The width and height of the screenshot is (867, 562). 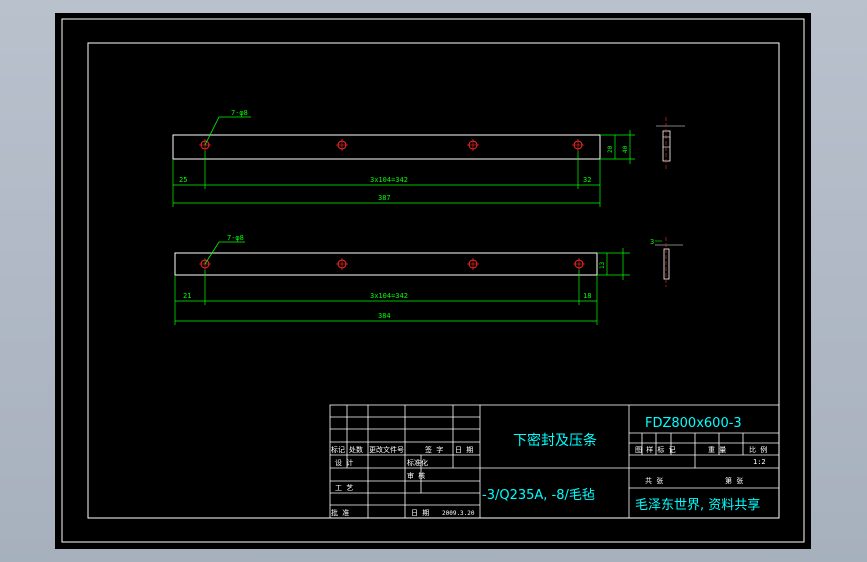 I want to click on part1-hole-callout: 7-φ8, so click(x=239, y=113).